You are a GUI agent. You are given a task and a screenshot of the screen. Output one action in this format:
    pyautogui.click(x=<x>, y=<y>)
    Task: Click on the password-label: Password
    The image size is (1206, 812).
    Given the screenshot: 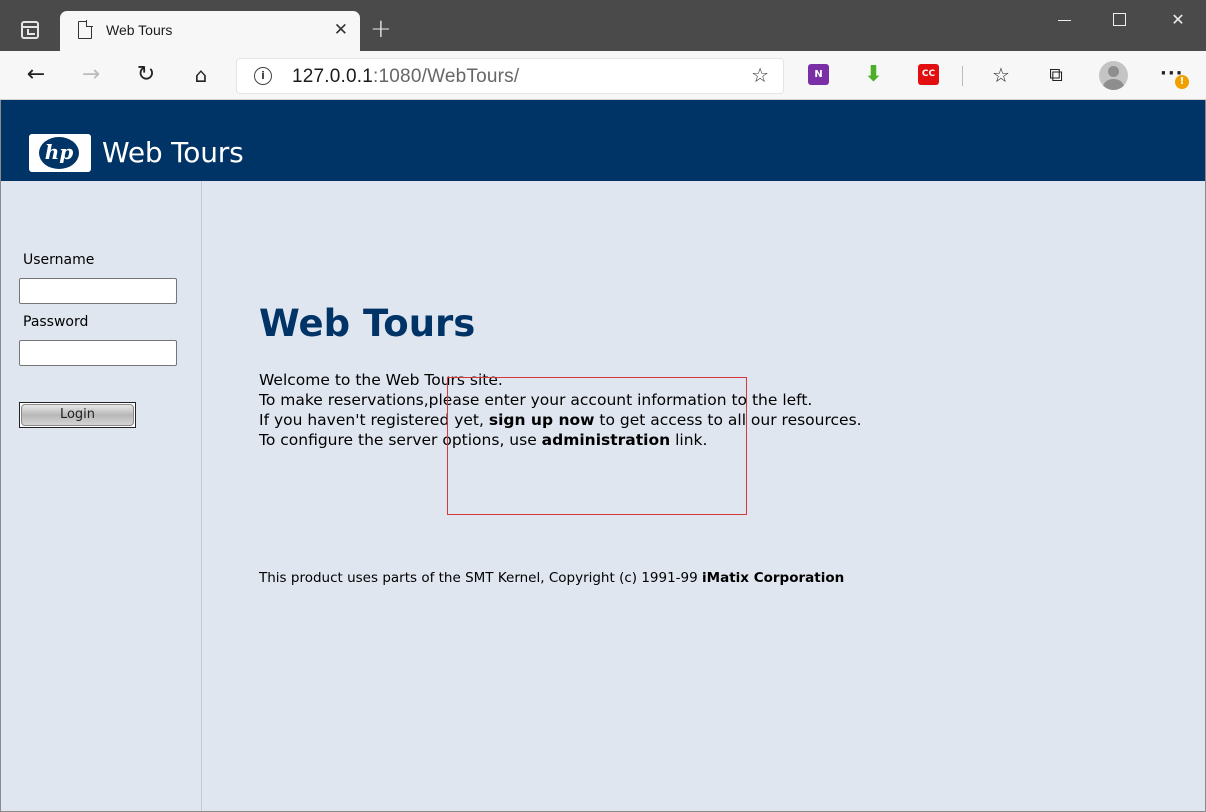 What is the action you would take?
    pyautogui.click(x=56, y=322)
    